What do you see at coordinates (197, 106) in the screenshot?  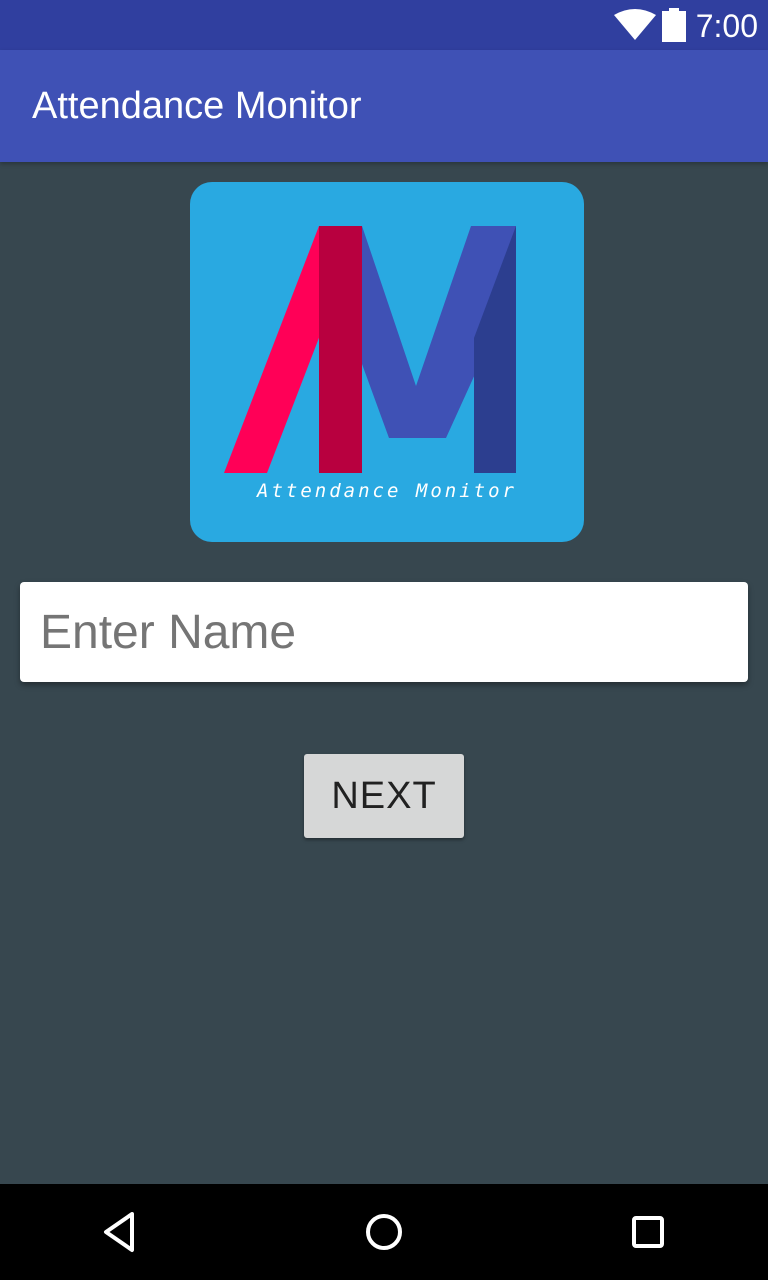 I see `page-title: Attendance Monitor` at bounding box center [197, 106].